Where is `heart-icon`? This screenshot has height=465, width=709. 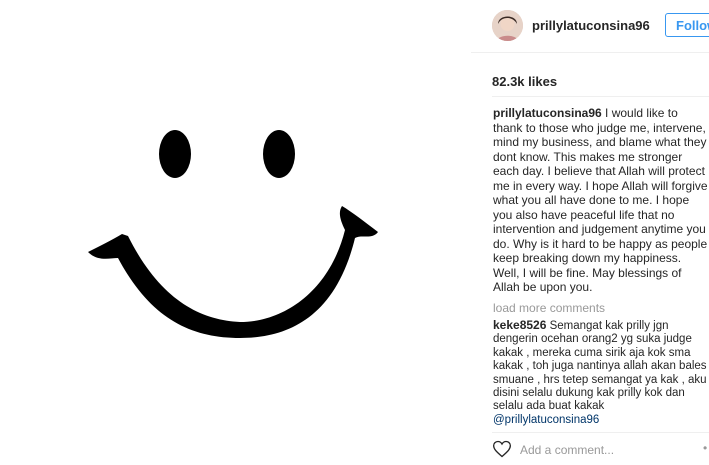 heart-icon is located at coordinates (502, 449).